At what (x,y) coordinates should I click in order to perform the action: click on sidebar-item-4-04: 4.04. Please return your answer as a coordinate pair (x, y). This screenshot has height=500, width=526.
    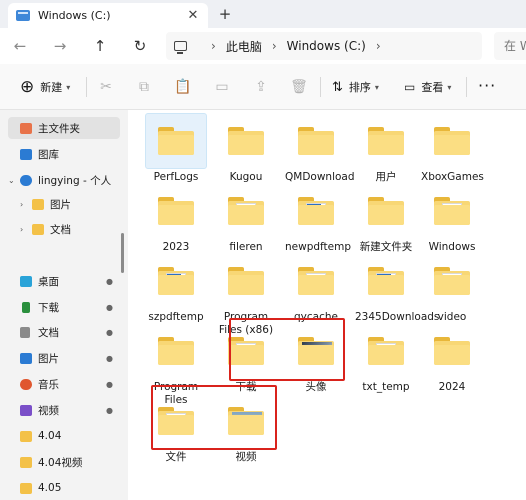
    Looking at the image, I should click on (34, 436).